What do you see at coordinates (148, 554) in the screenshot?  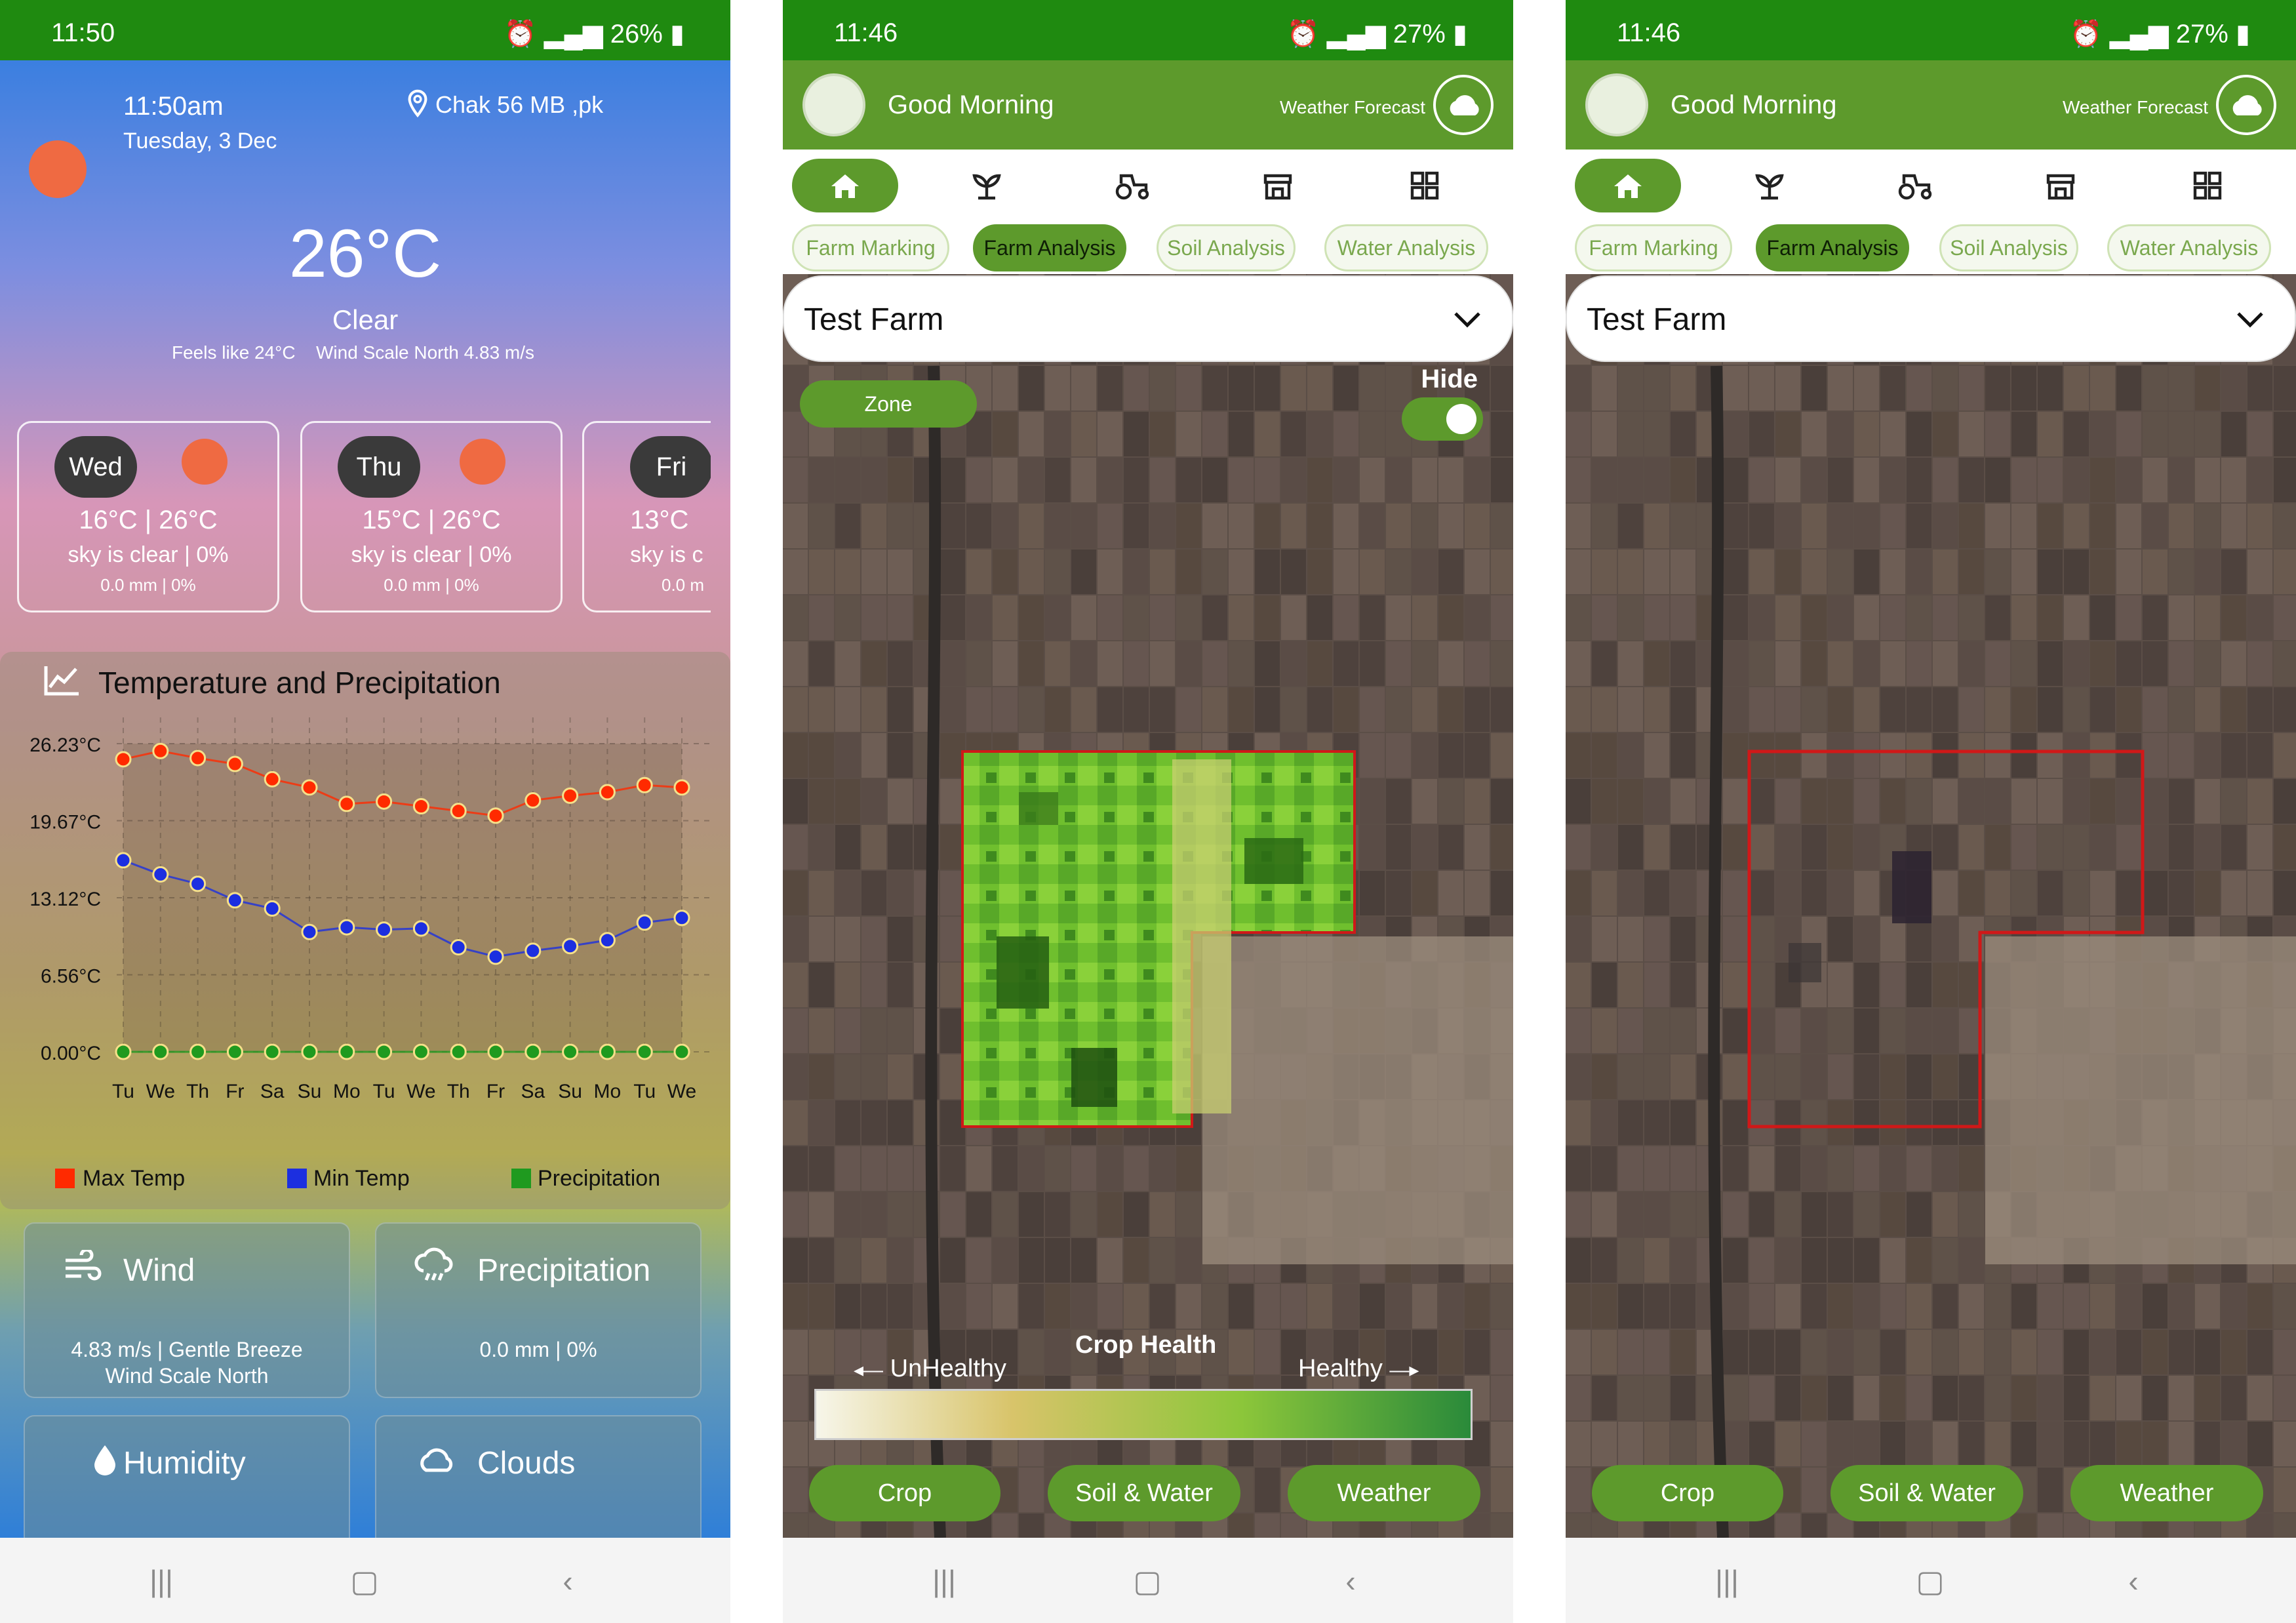 I see `forecast-desc: sky is clear | 0%` at bounding box center [148, 554].